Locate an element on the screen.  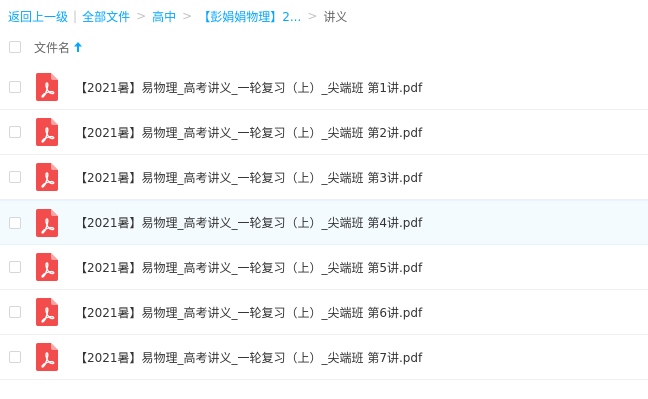
file-row: 【2021暑】易物理_高考讲义_一轮复习（上）_尖端班 第3讲.pdf is located at coordinates (324, 177).